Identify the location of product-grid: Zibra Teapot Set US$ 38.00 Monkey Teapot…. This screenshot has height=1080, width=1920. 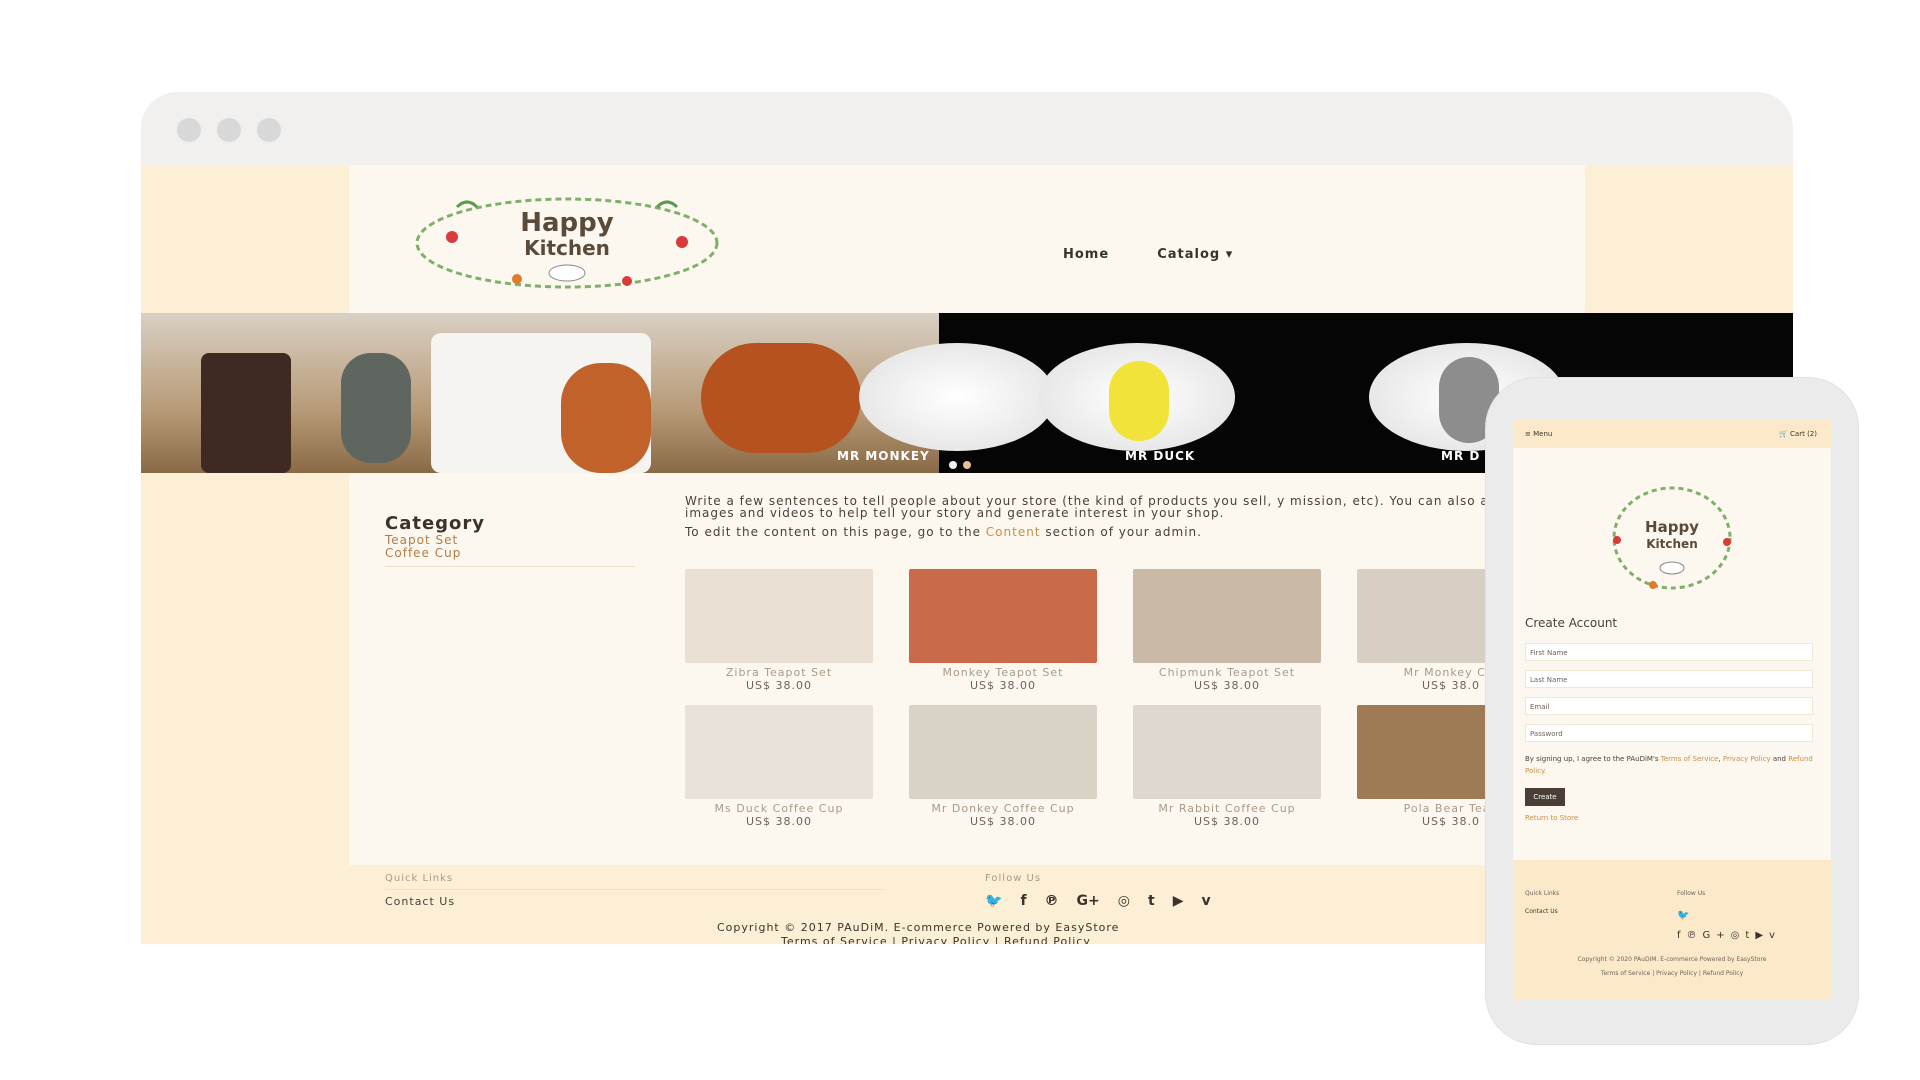
(1125, 701).